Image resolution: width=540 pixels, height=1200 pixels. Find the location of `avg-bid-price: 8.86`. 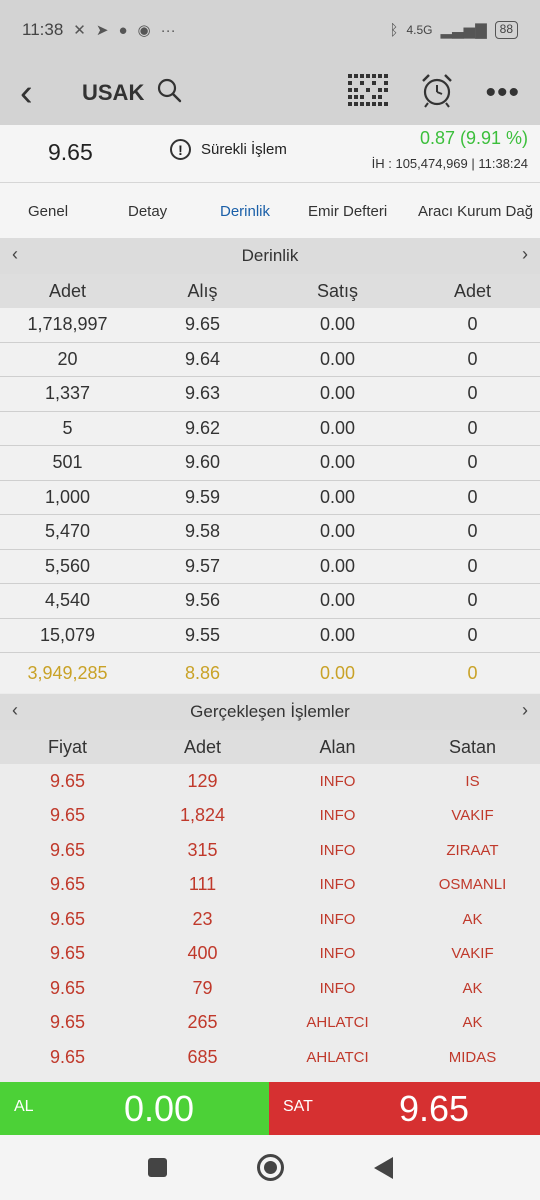

avg-bid-price: 8.86 is located at coordinates (202, 672).